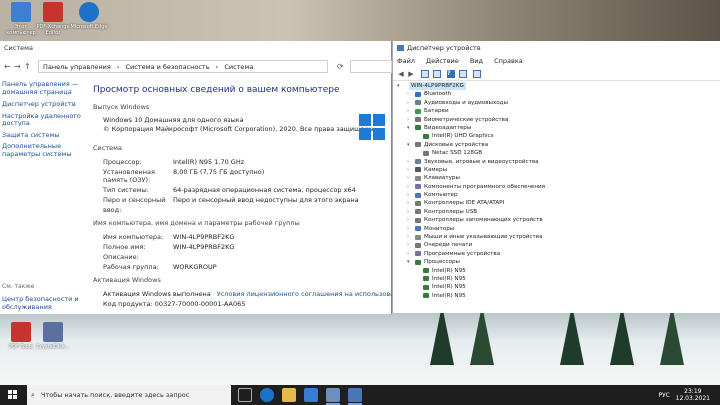 This screenshot has height=405, width=720. Describe the element at coordinates (558, 153) in the screenshot. I see `device-item: Netac SSD 128GB` at that location.